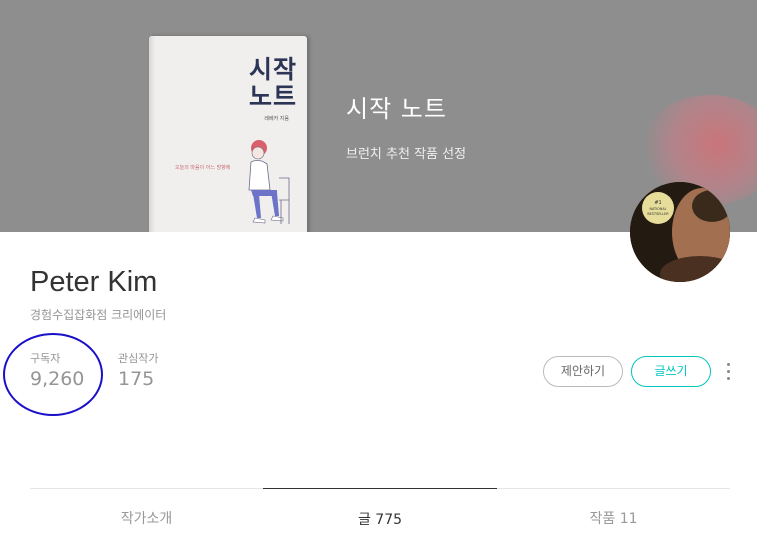  Describe the element at coordinates (228, 134) in the screenshot. I see `book-cover: 시작 노트 레베카 지음 오늘의 마음이 어느 방향에` at that location.